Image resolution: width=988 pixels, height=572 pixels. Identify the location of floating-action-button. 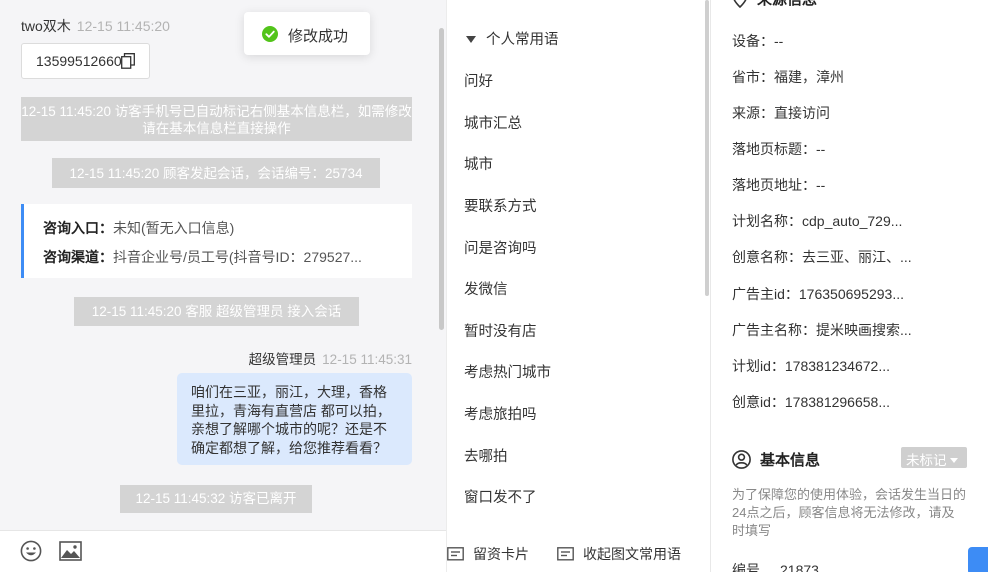
(978, 559).